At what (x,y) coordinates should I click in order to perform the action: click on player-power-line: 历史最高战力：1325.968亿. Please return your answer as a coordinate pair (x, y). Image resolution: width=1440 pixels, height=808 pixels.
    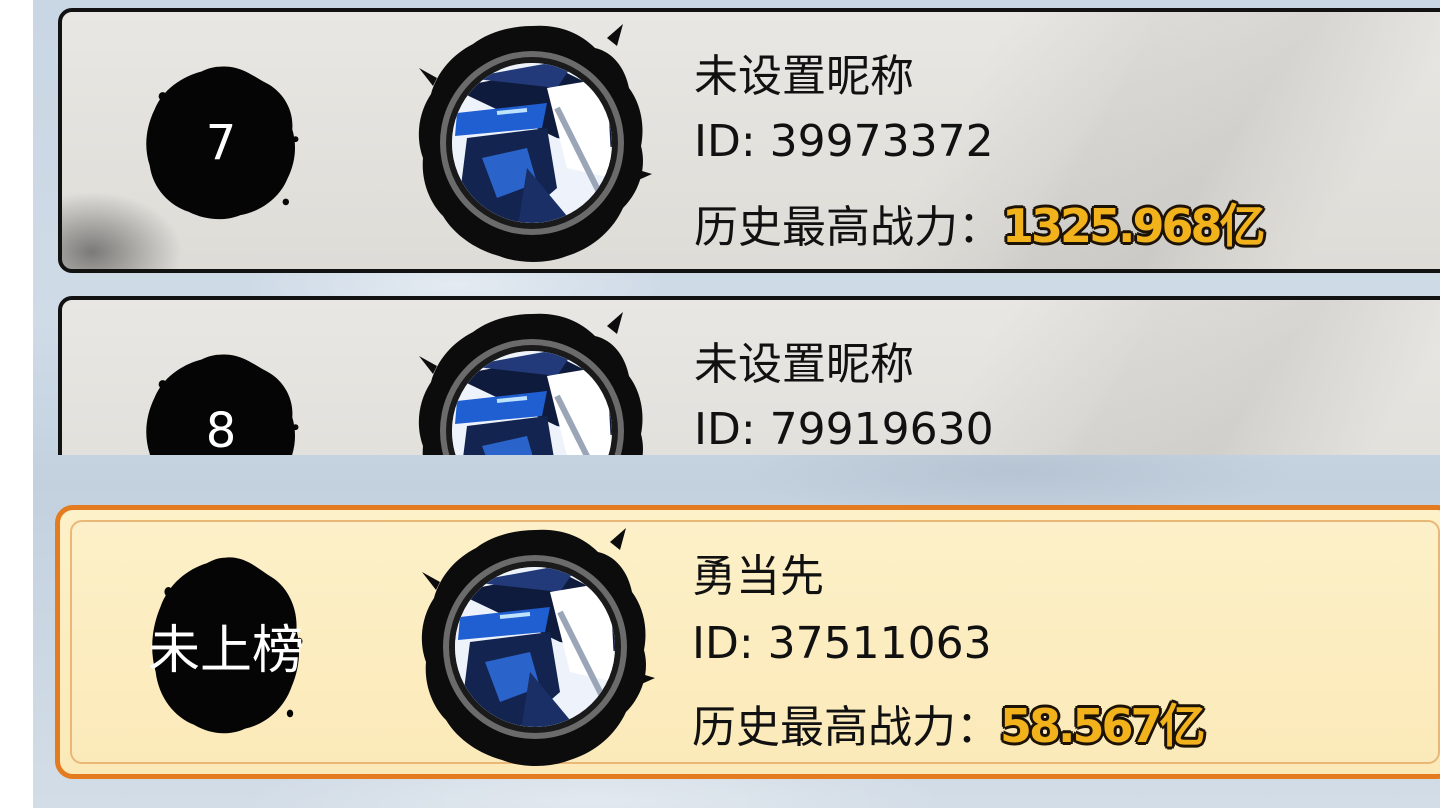
    Looking at the image, I should click on (980, 223).